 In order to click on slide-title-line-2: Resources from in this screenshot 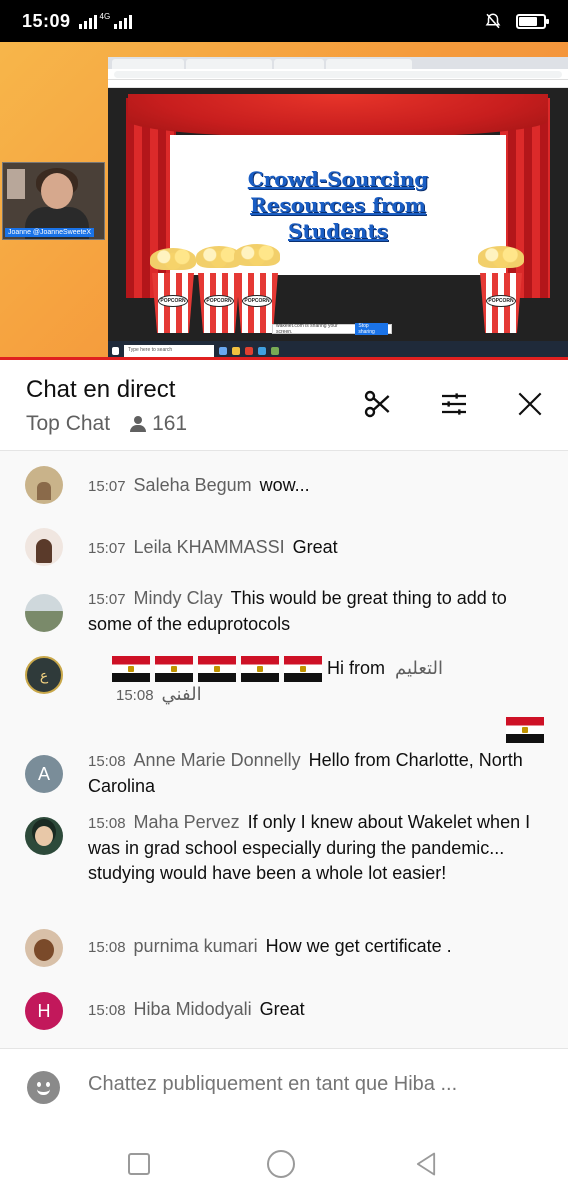, I will do `click(338, 205)`.